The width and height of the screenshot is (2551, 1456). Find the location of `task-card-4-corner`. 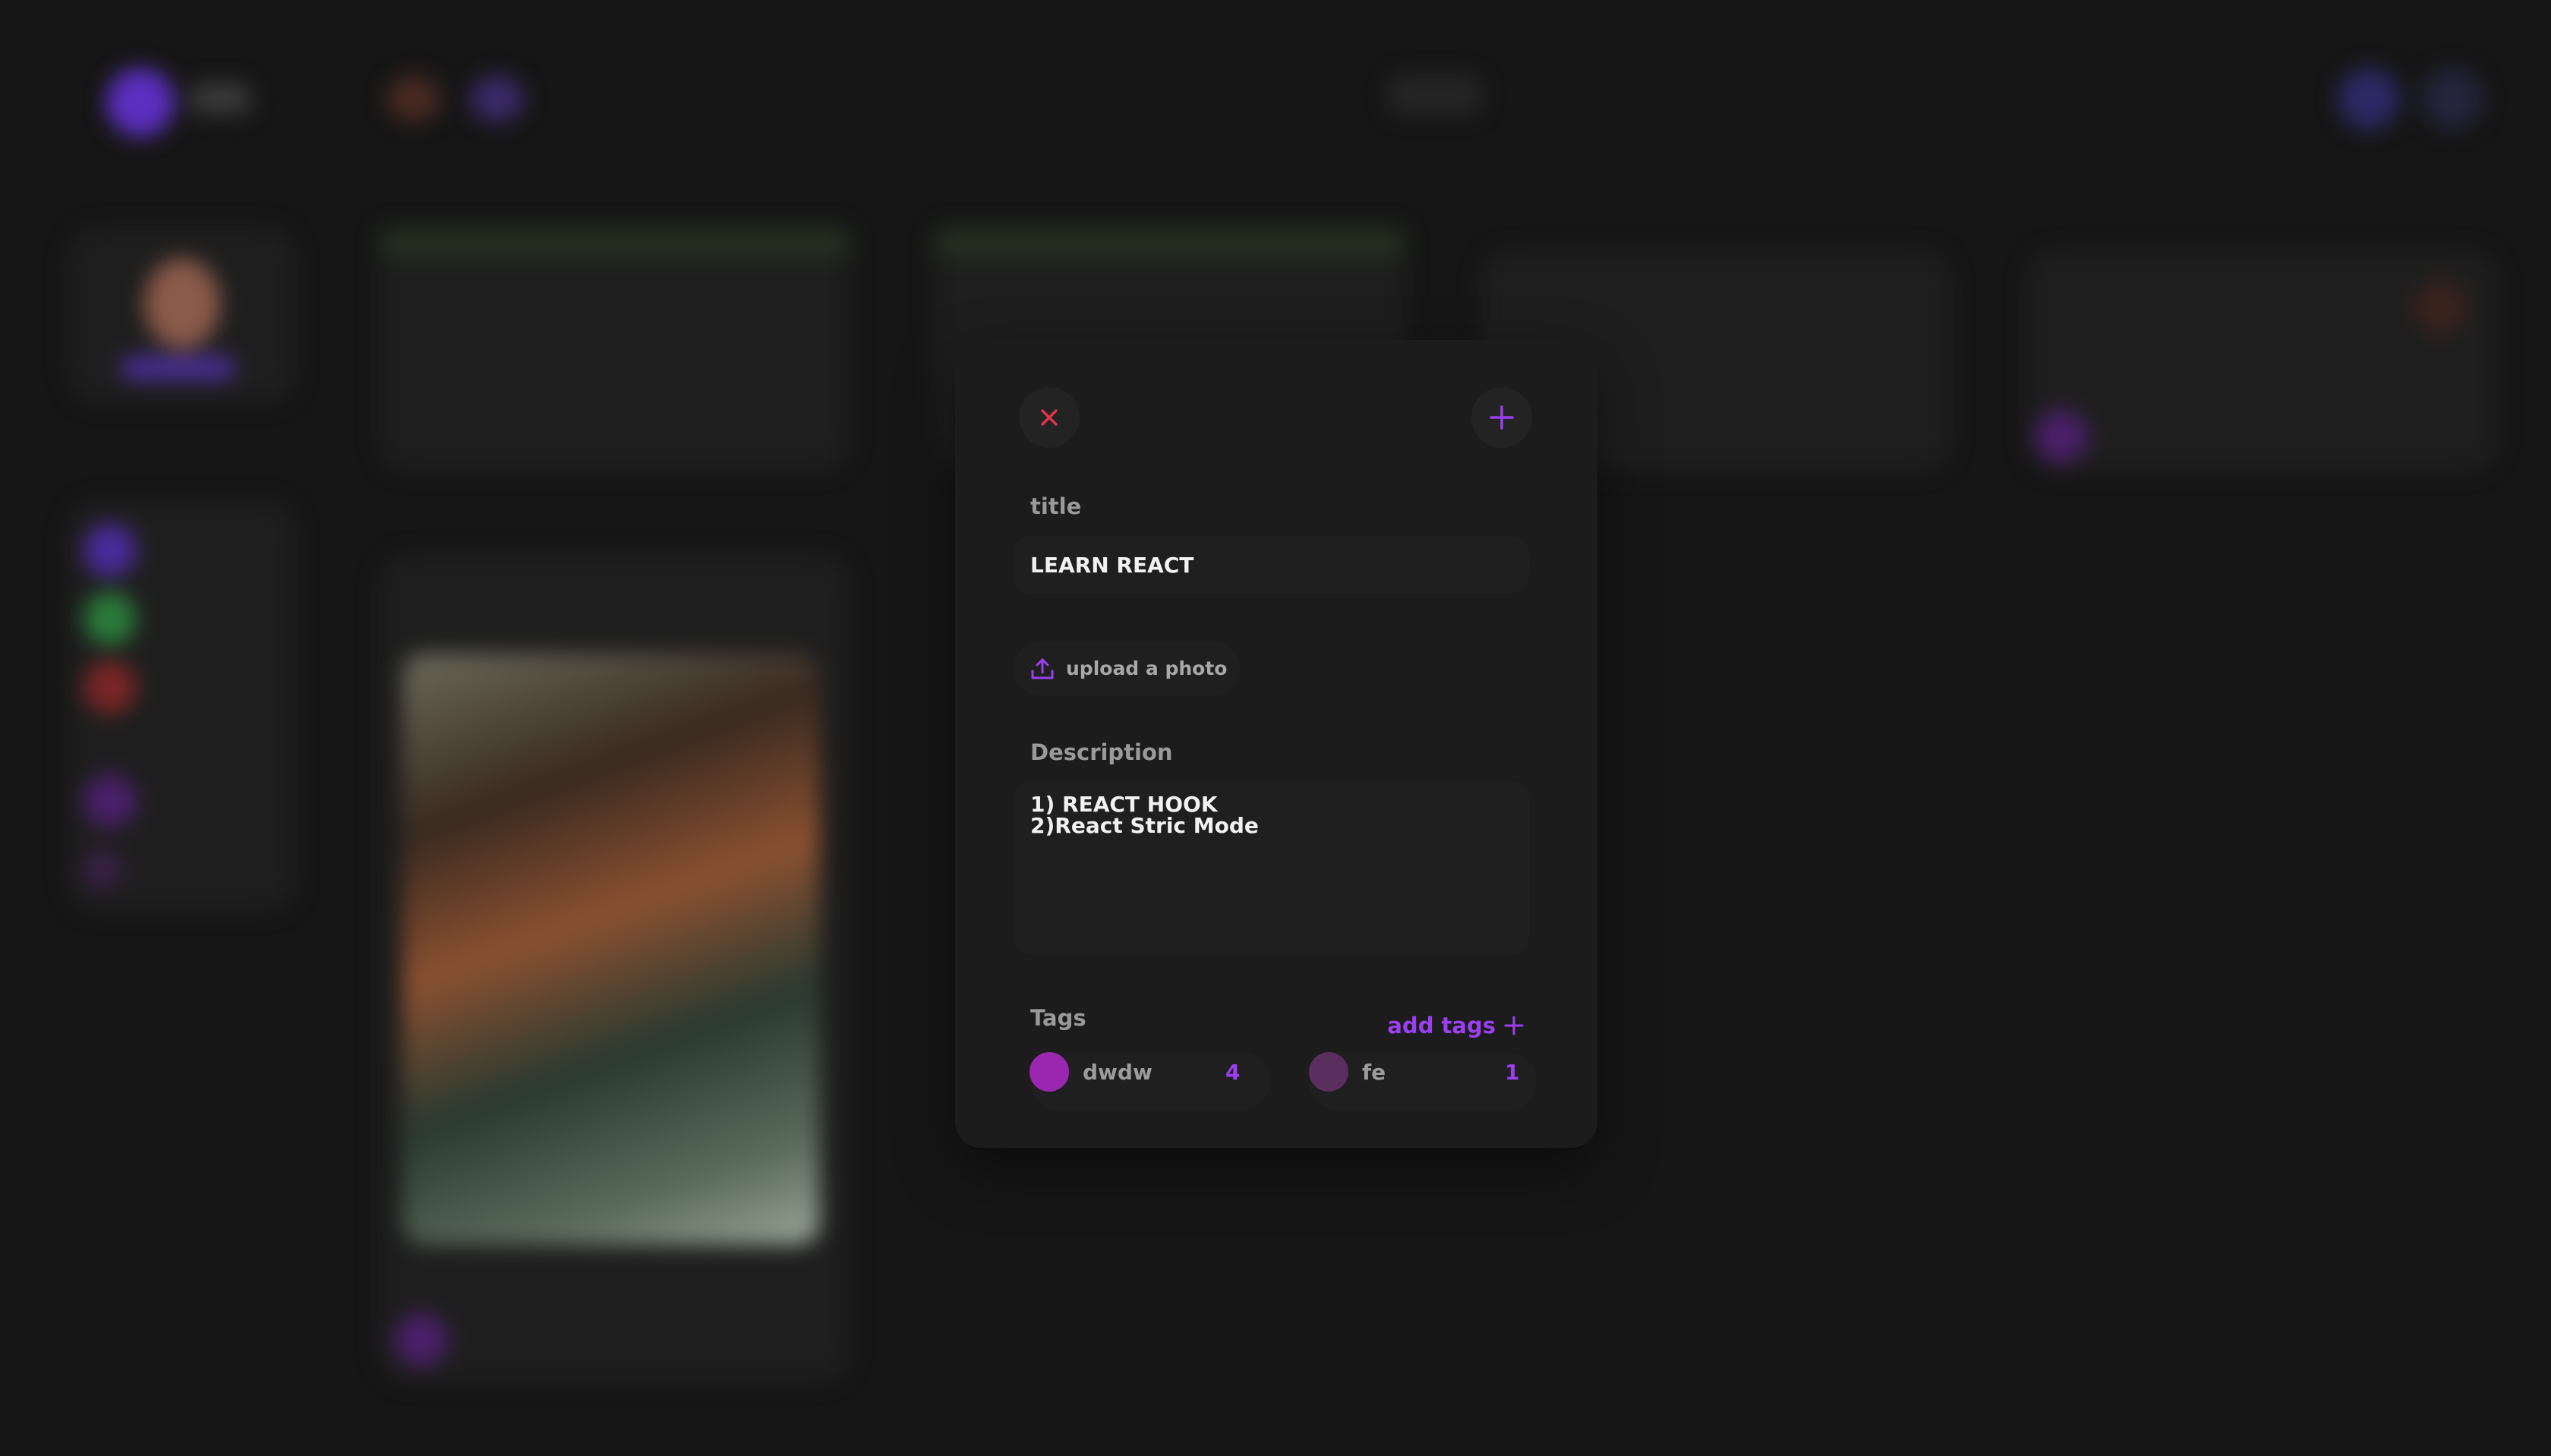

task-card-4-corner is located at coordinates (2440, 307).